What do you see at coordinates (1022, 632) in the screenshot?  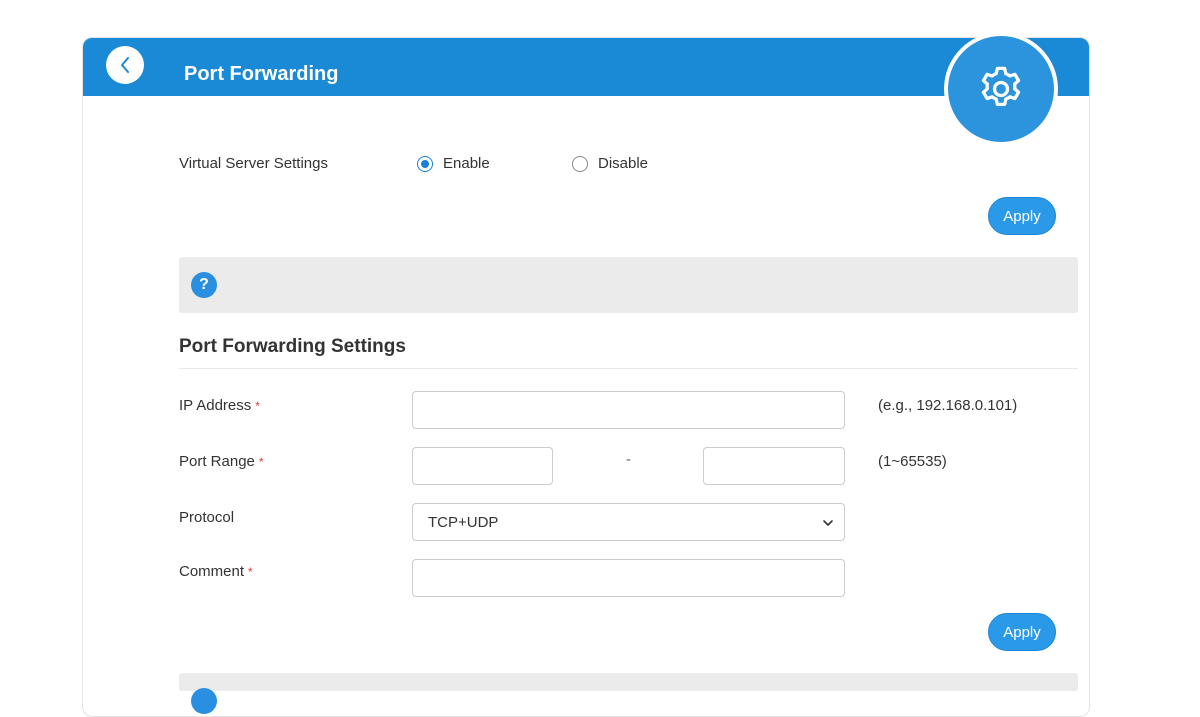 I see `port-forwarding-apply-button: Apply` at bounding box center [1022, 632].